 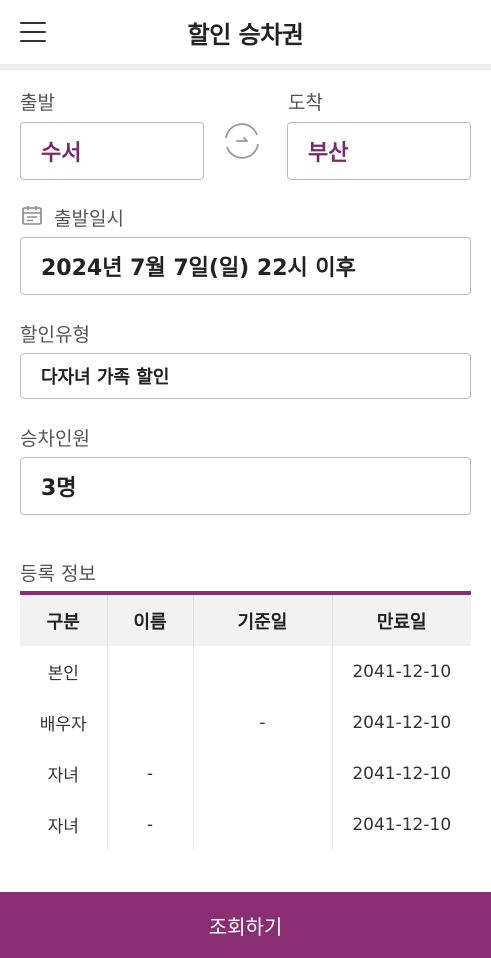 I want to click on header: 할인 승차권, so click(x=245, y=32).